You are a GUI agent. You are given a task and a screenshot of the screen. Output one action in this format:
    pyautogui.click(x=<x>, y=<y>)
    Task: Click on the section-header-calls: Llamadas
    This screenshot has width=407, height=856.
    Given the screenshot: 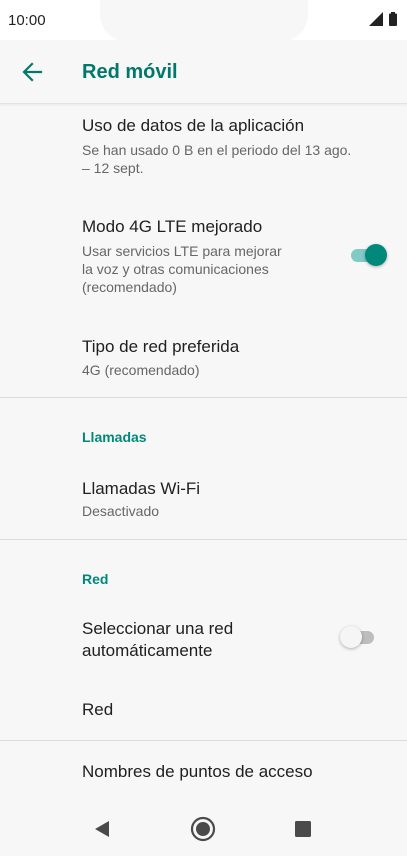 What is the action you would take?
    pyautogui.click(x=114, y=437)
    